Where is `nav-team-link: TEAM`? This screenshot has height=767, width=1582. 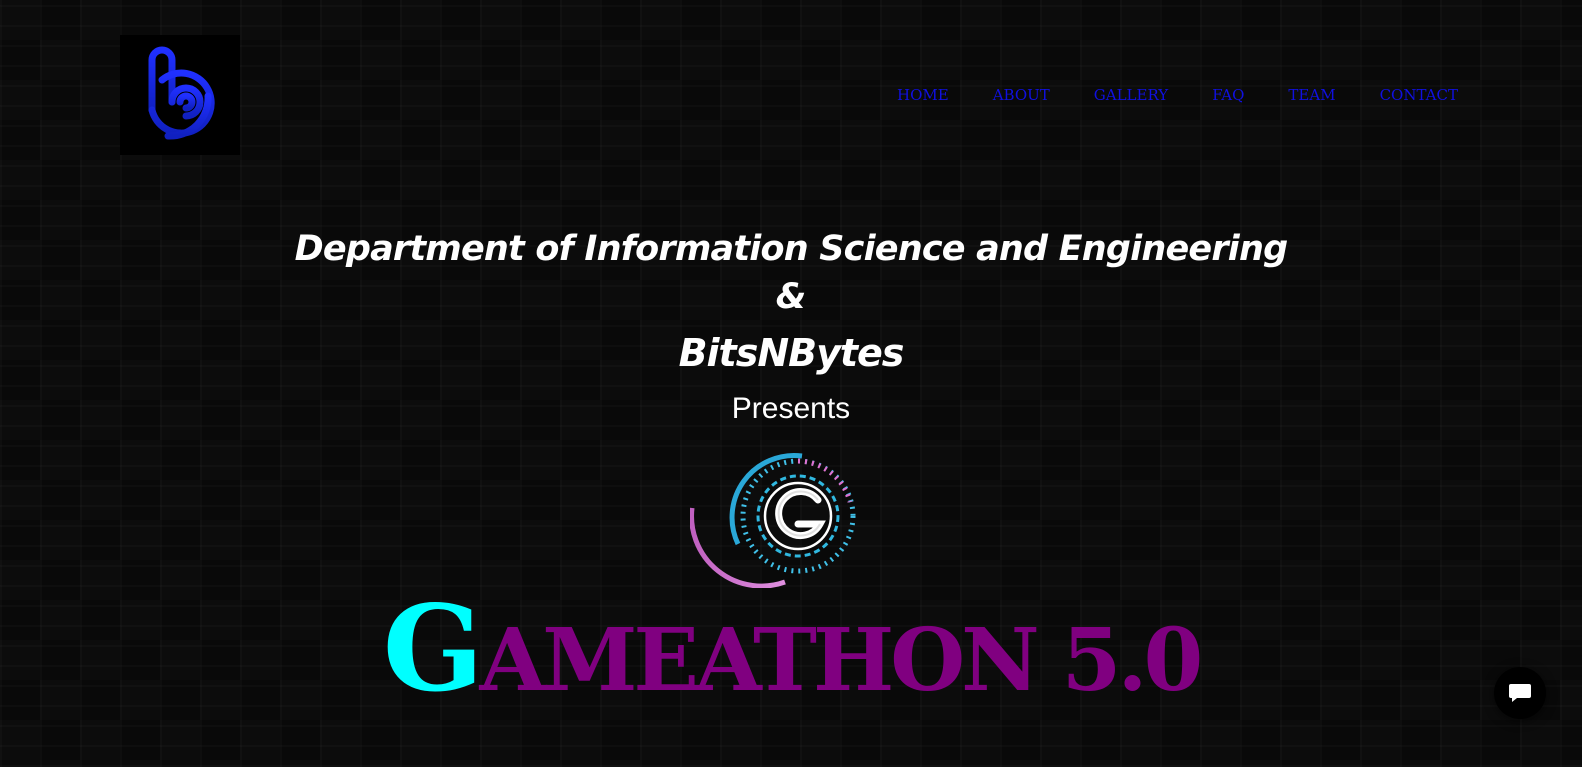 nav-team-link: TEAM is located at coordinates (1311, 95).